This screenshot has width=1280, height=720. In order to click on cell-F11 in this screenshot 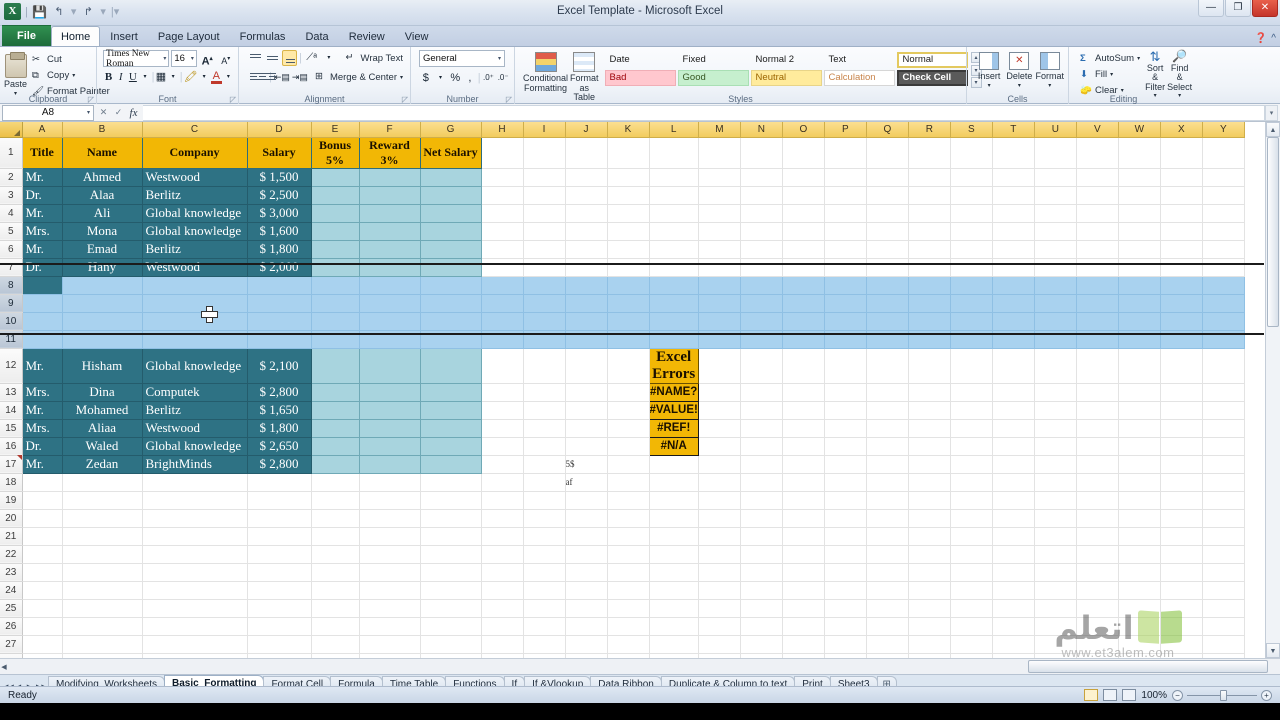, I will do `click(389, 339)`.